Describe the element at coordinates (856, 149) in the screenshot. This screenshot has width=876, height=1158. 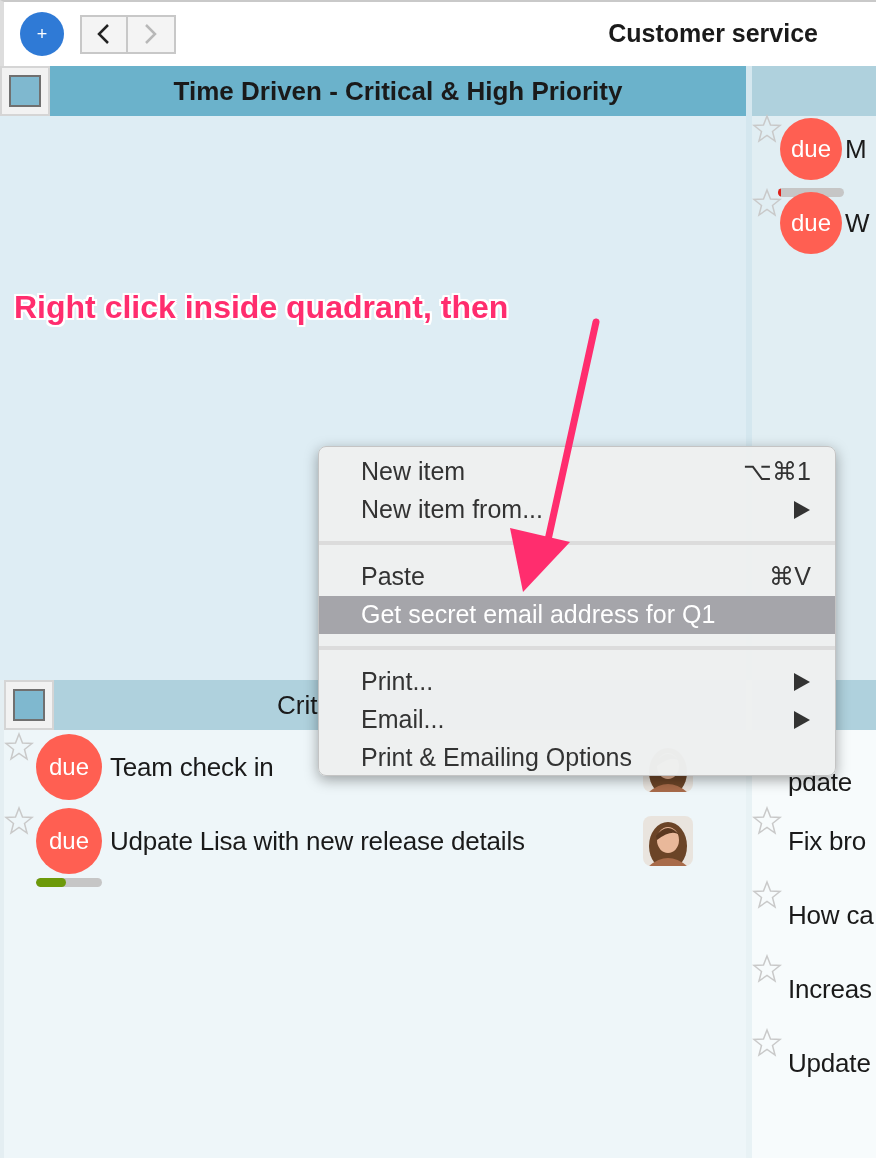
I see `task-title: M` at that location.